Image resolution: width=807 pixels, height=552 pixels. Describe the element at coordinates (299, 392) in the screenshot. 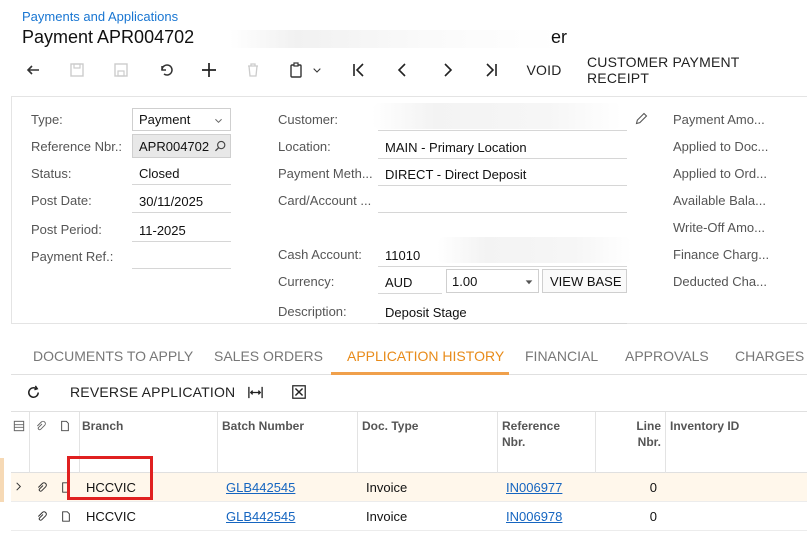

I see `export-excel-icon` at that location.